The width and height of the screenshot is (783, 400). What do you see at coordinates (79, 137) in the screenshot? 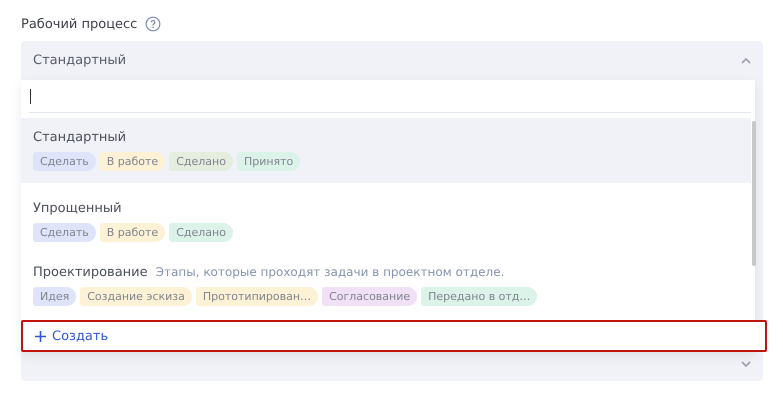
I see `option-name: Стандартный` at bounding box center [79, 137].